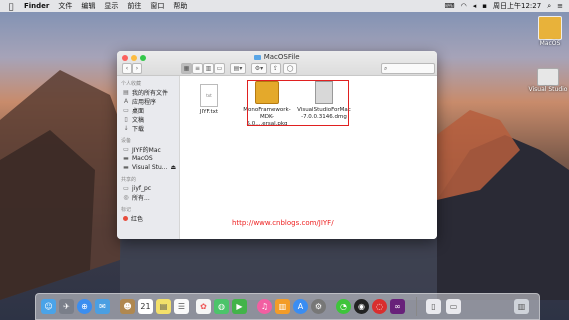 This screenshot has width=569, height=320. I want to click on network-computer-icon: ▭, so click(126, 188).